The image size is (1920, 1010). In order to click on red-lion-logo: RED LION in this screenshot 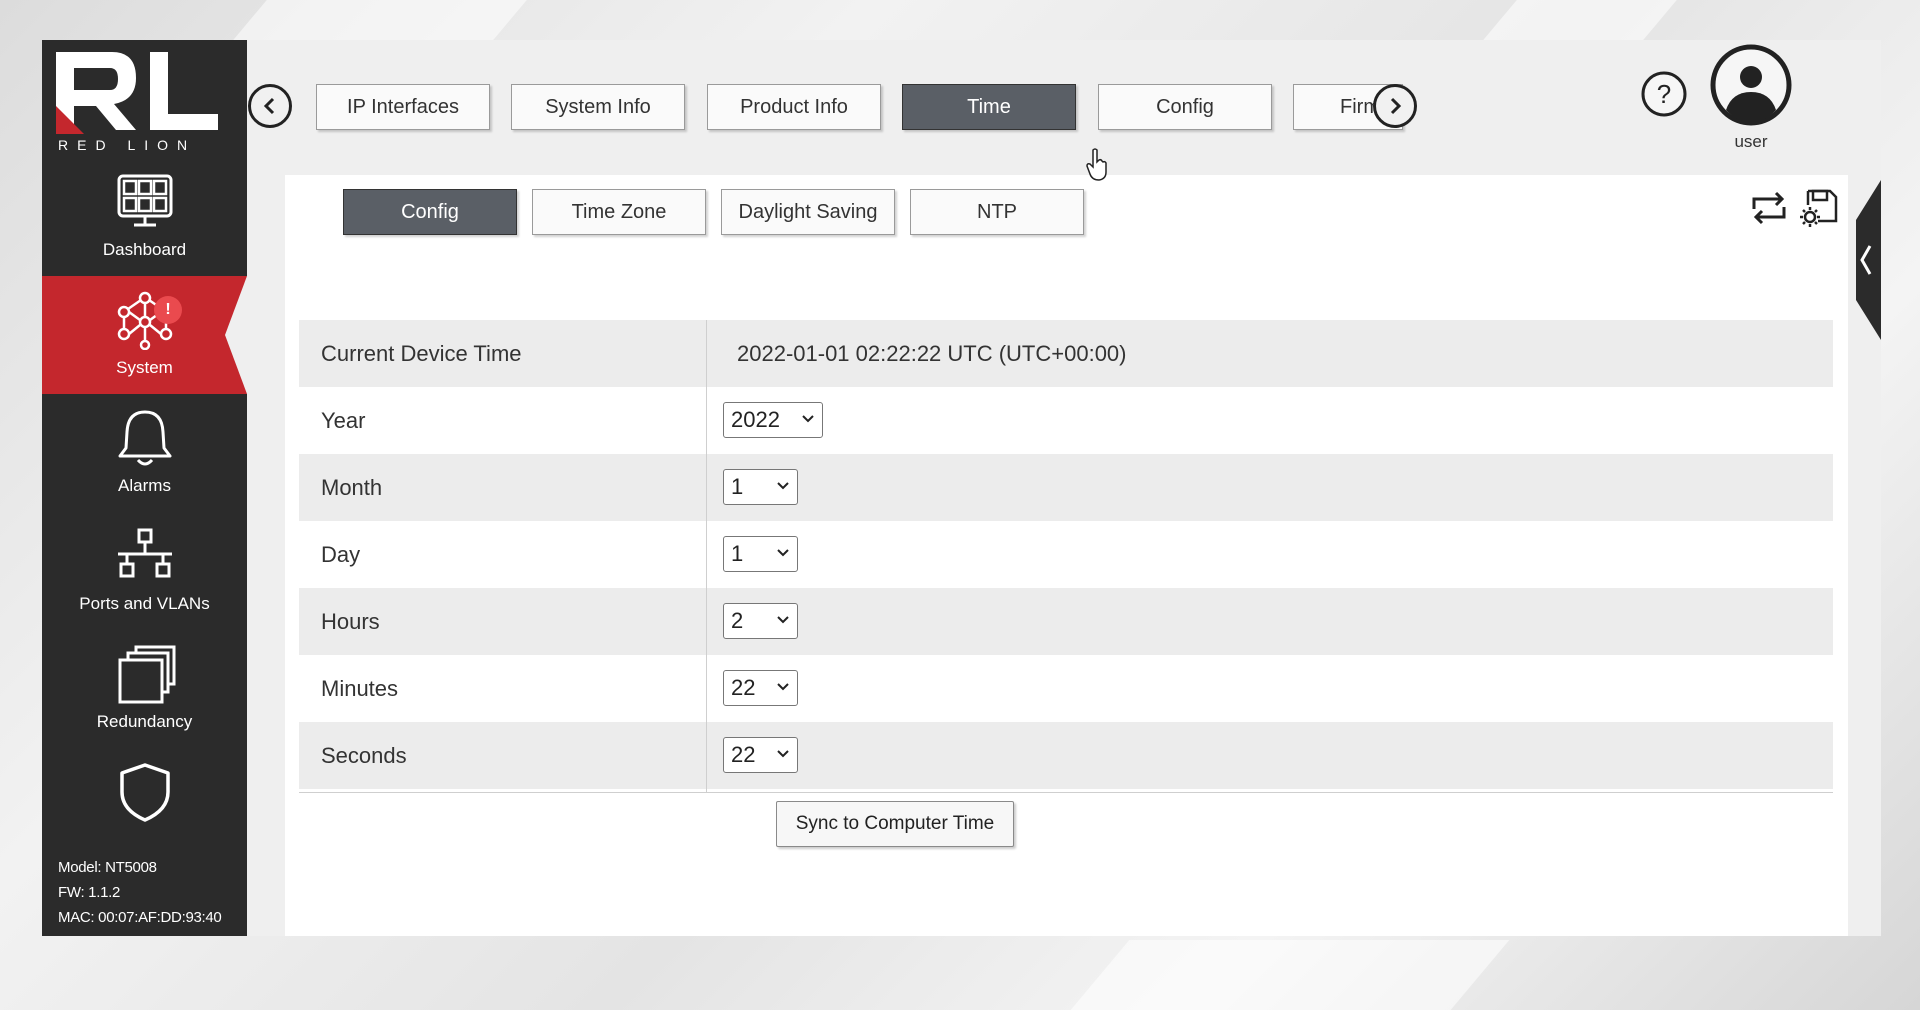, I will do `click(137, 102)`.